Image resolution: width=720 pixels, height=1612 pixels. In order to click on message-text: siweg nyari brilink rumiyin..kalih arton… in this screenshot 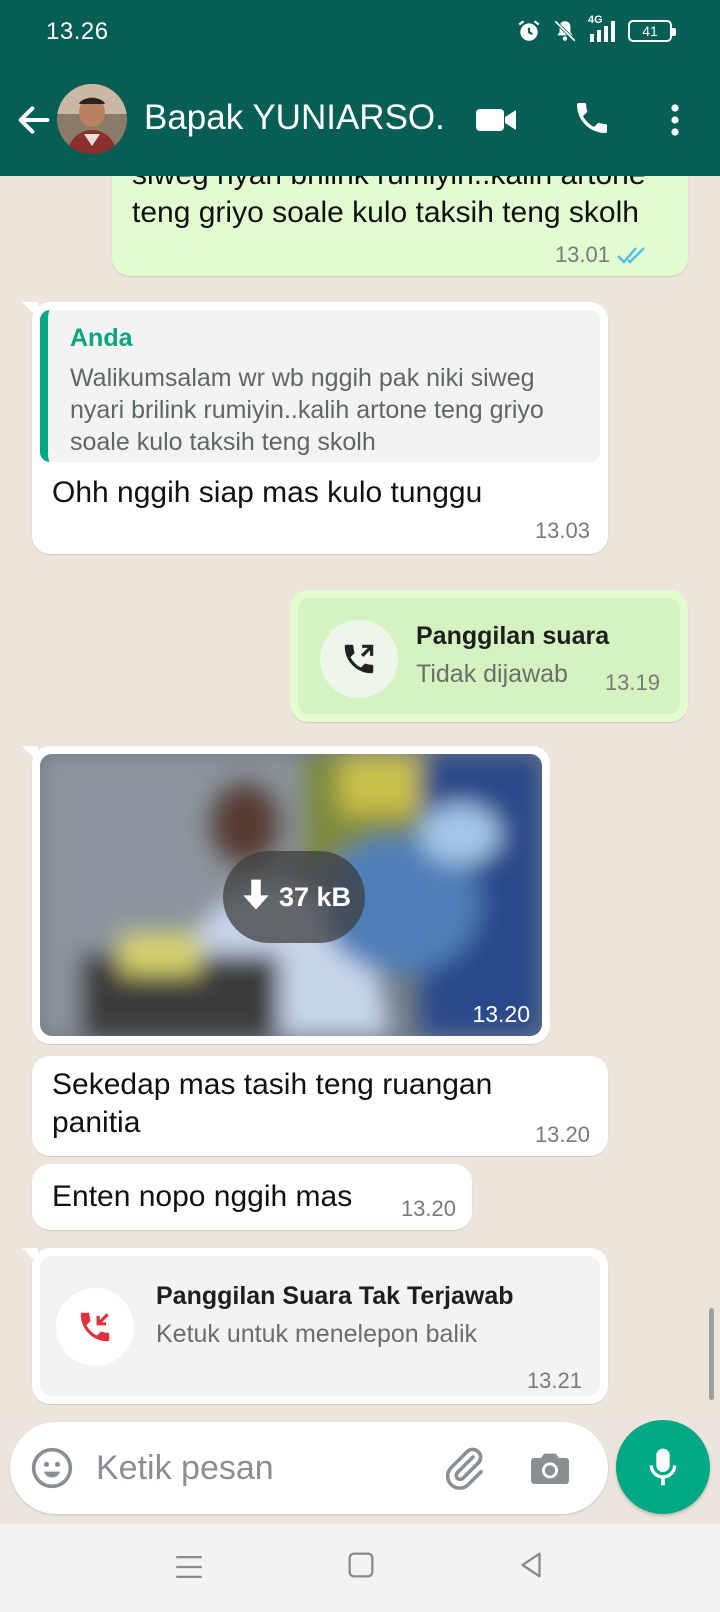, I will do `click(389, 202)`.